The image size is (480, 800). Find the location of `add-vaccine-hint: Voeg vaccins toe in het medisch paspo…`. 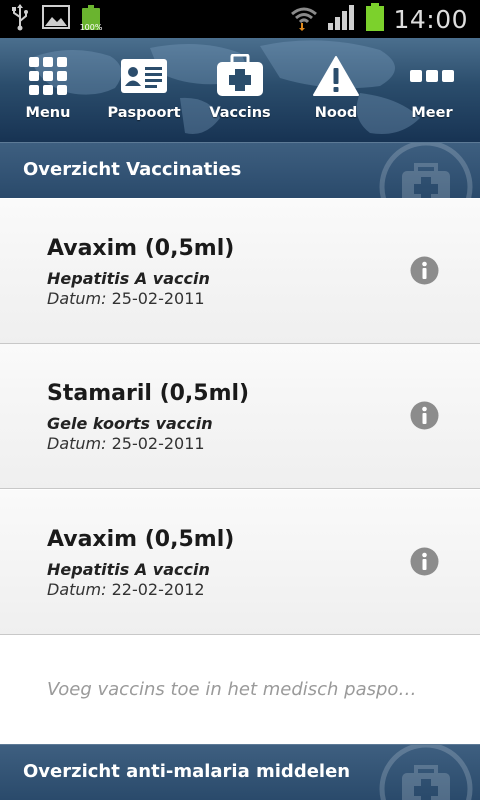

add-vaccine-hint: Voeg vaccins toe in het medisch paspo… is located at coordinates (247, 689).